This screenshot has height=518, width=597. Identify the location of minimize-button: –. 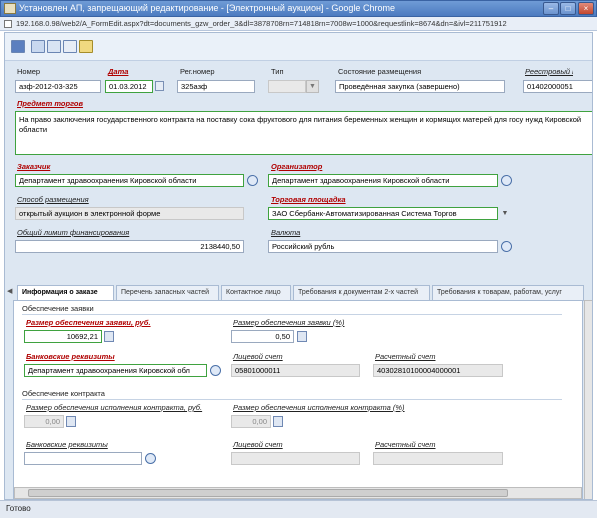
(551, 8).